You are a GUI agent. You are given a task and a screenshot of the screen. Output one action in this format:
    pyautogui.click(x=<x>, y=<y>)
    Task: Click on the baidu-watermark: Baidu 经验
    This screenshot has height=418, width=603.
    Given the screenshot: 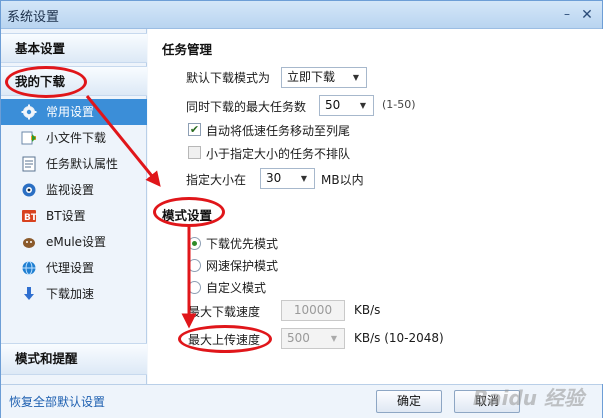 What is the action you would take?
    pyautogui.click(x=528, y=398)
    